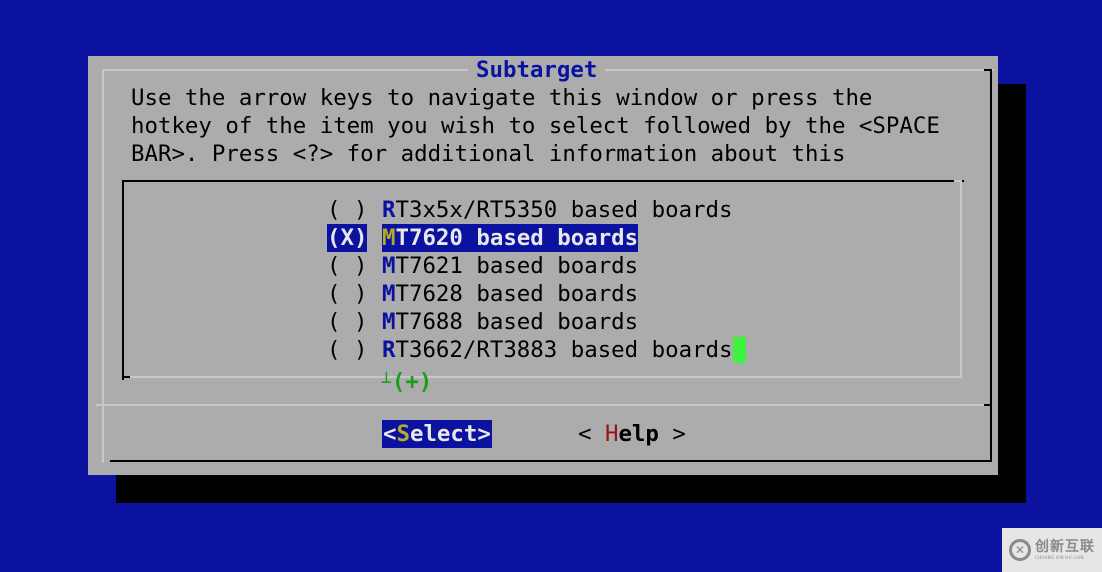 This screenshot has height=572, width=1102. I want to click on dialog-title: Subtarget, so click(537, 70).